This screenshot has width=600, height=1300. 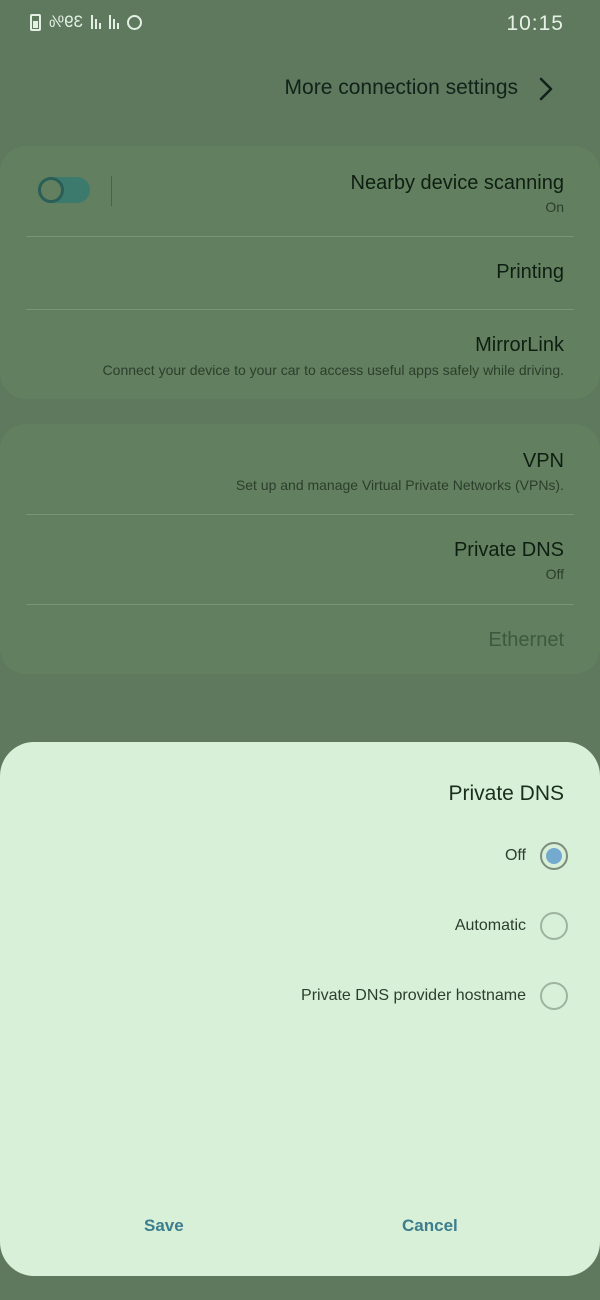 I want to click on option-label: Off, so click(x=515, y=855).